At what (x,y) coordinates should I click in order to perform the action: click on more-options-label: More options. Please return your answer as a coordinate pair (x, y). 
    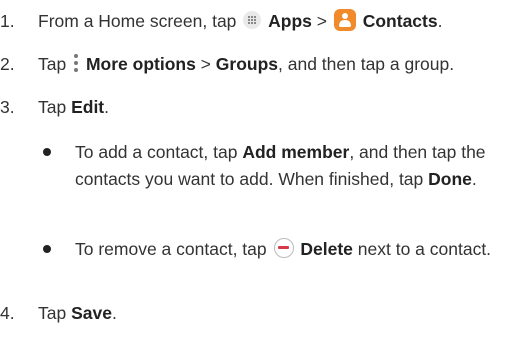
    Looking at the image, I should click on (140, 64).